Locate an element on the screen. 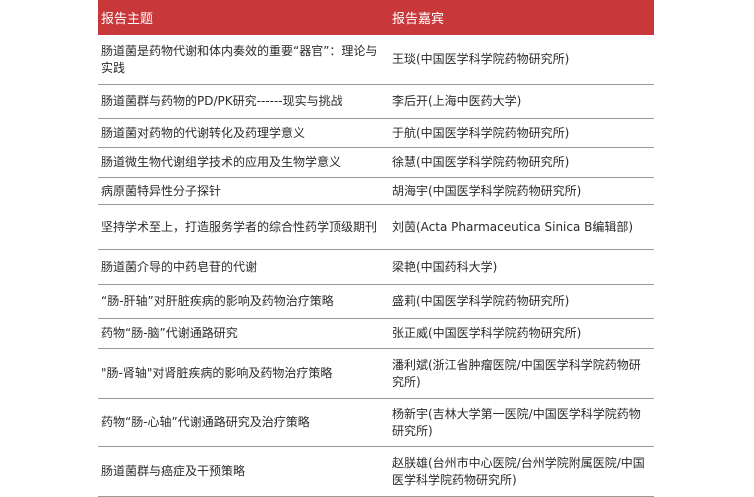 The image size is (754, 497). speaker-cell: 于航(中国医学科学院药物研究所) is located at coordinates (481, 132).